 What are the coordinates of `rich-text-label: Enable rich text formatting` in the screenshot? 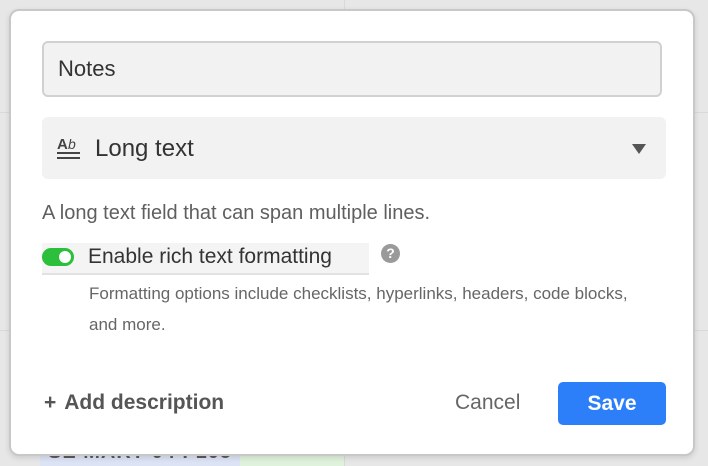 It's located at (210, 256).